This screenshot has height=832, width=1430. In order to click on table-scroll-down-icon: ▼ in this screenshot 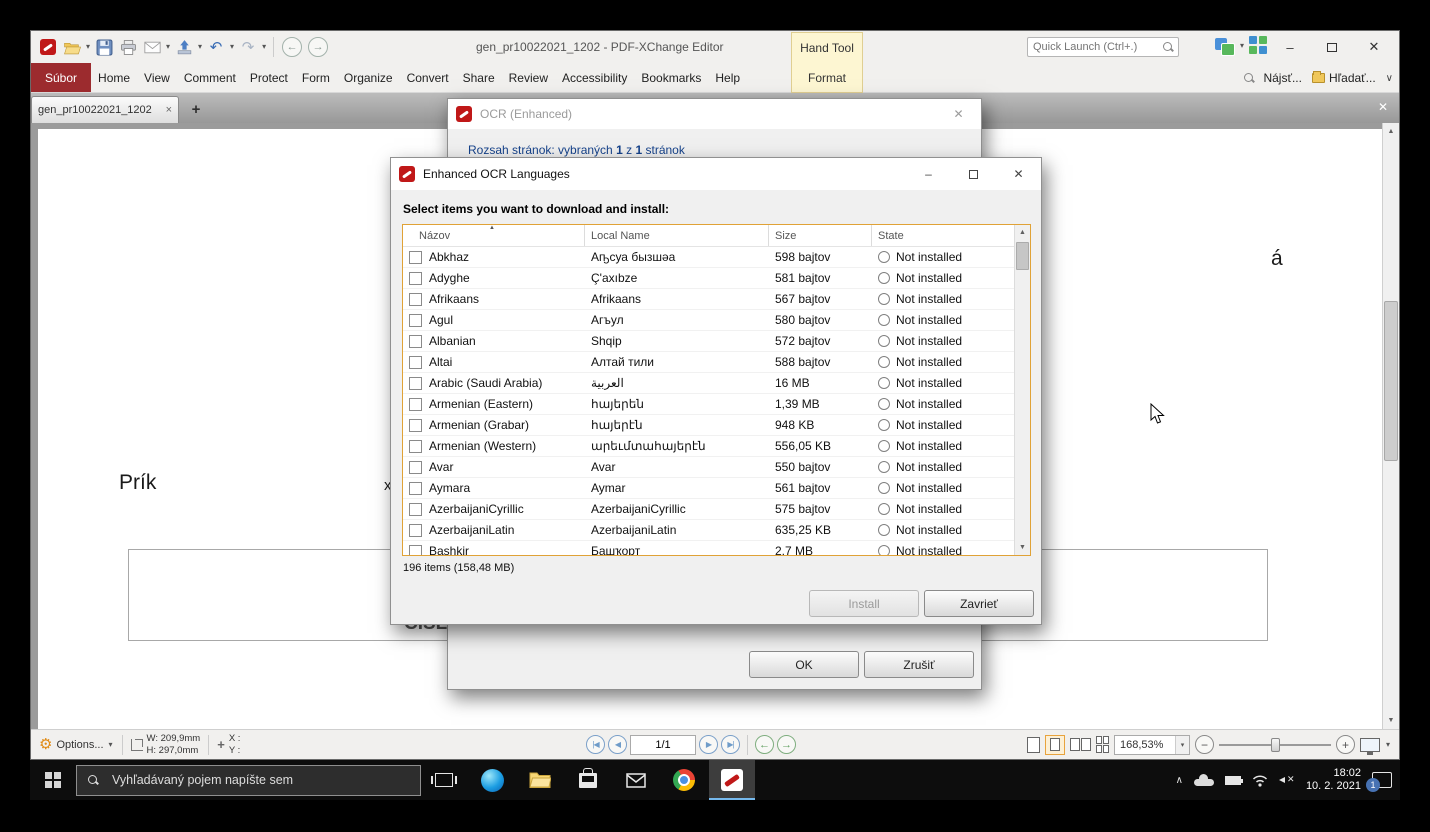, I will do `click(1022, 547)`.